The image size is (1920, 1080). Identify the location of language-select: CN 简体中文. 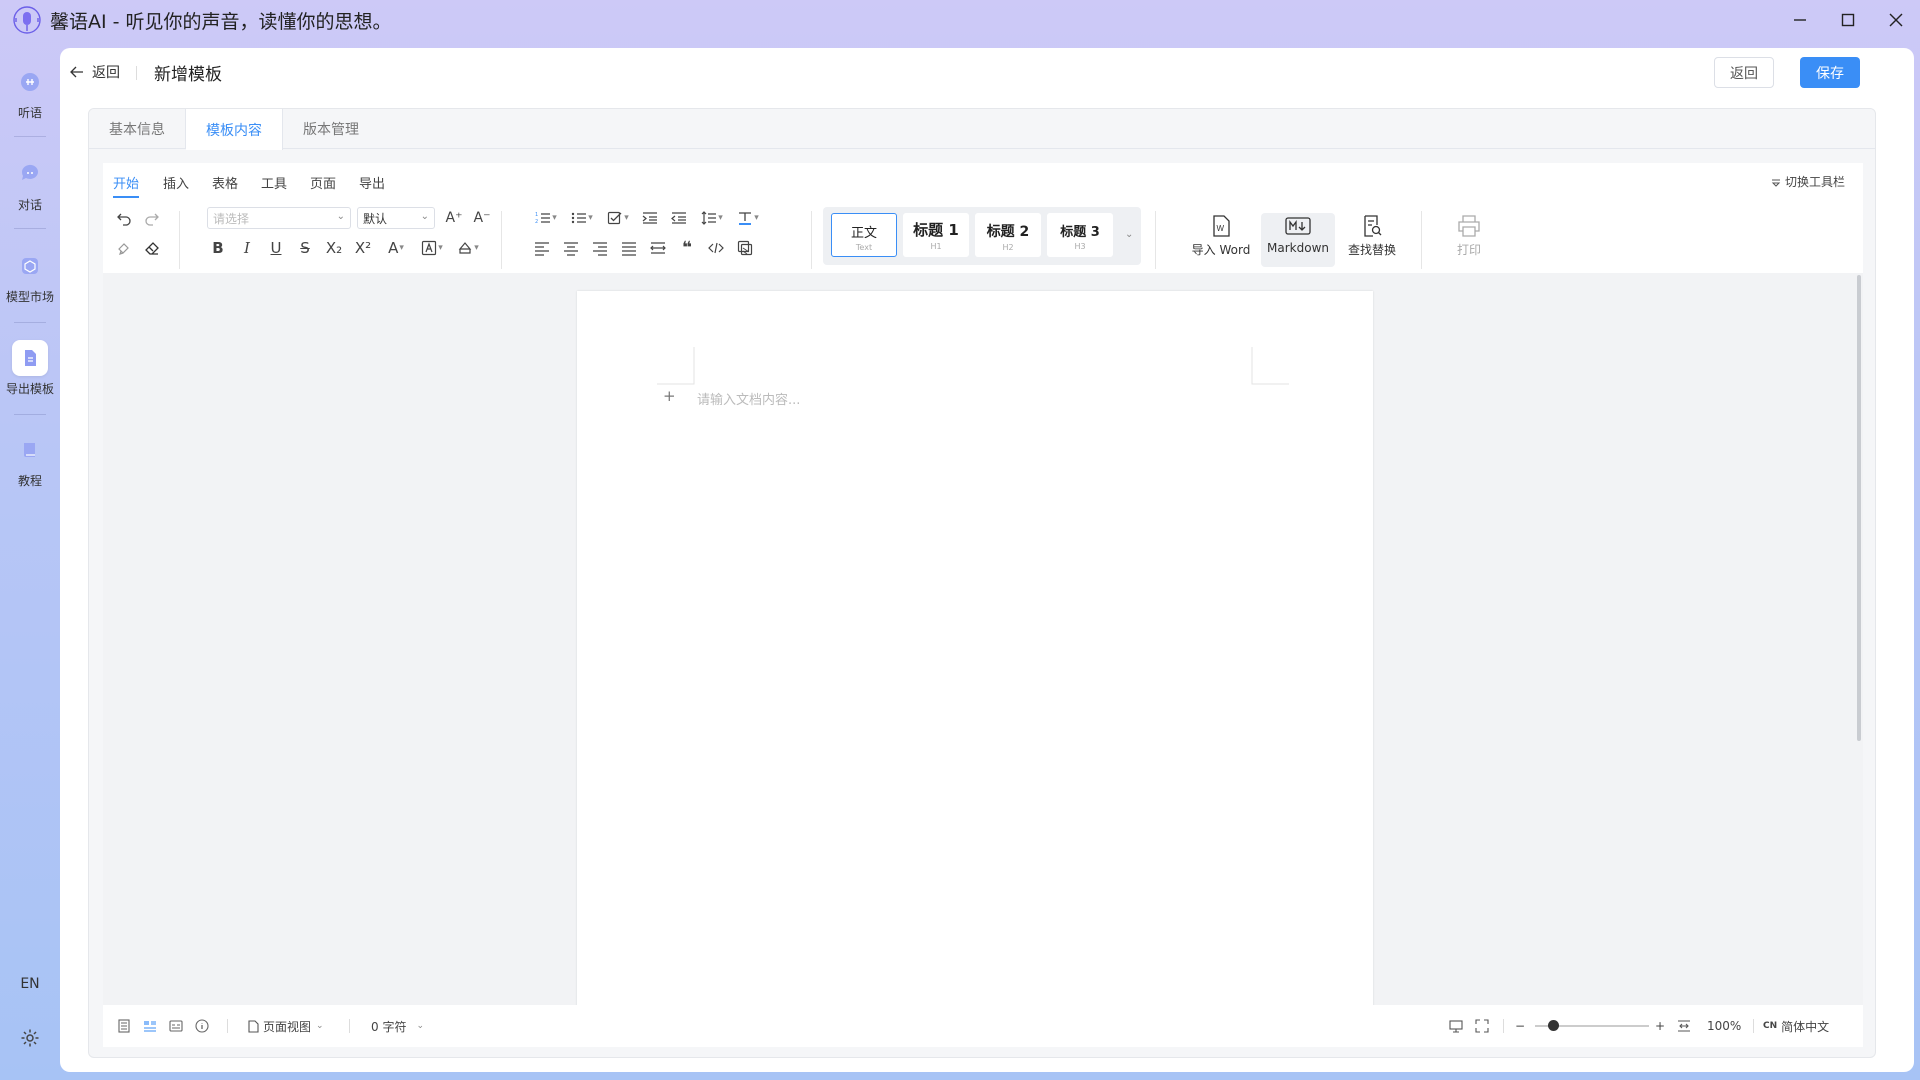
(1796, 1026).